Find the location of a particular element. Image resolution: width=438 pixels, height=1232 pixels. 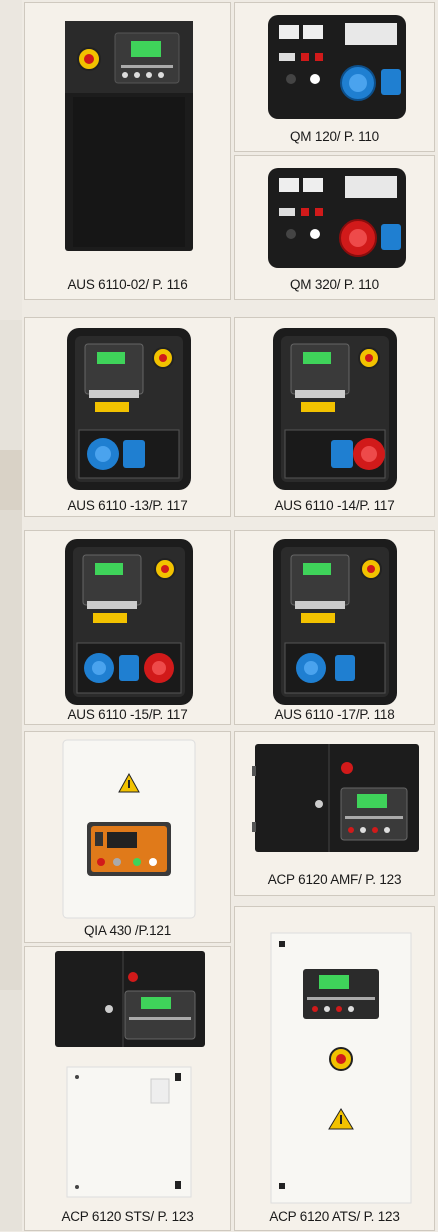

product-card-aus-6110-13: AUS 6110 -13/P. 117 is located at coordinates (127, 417).